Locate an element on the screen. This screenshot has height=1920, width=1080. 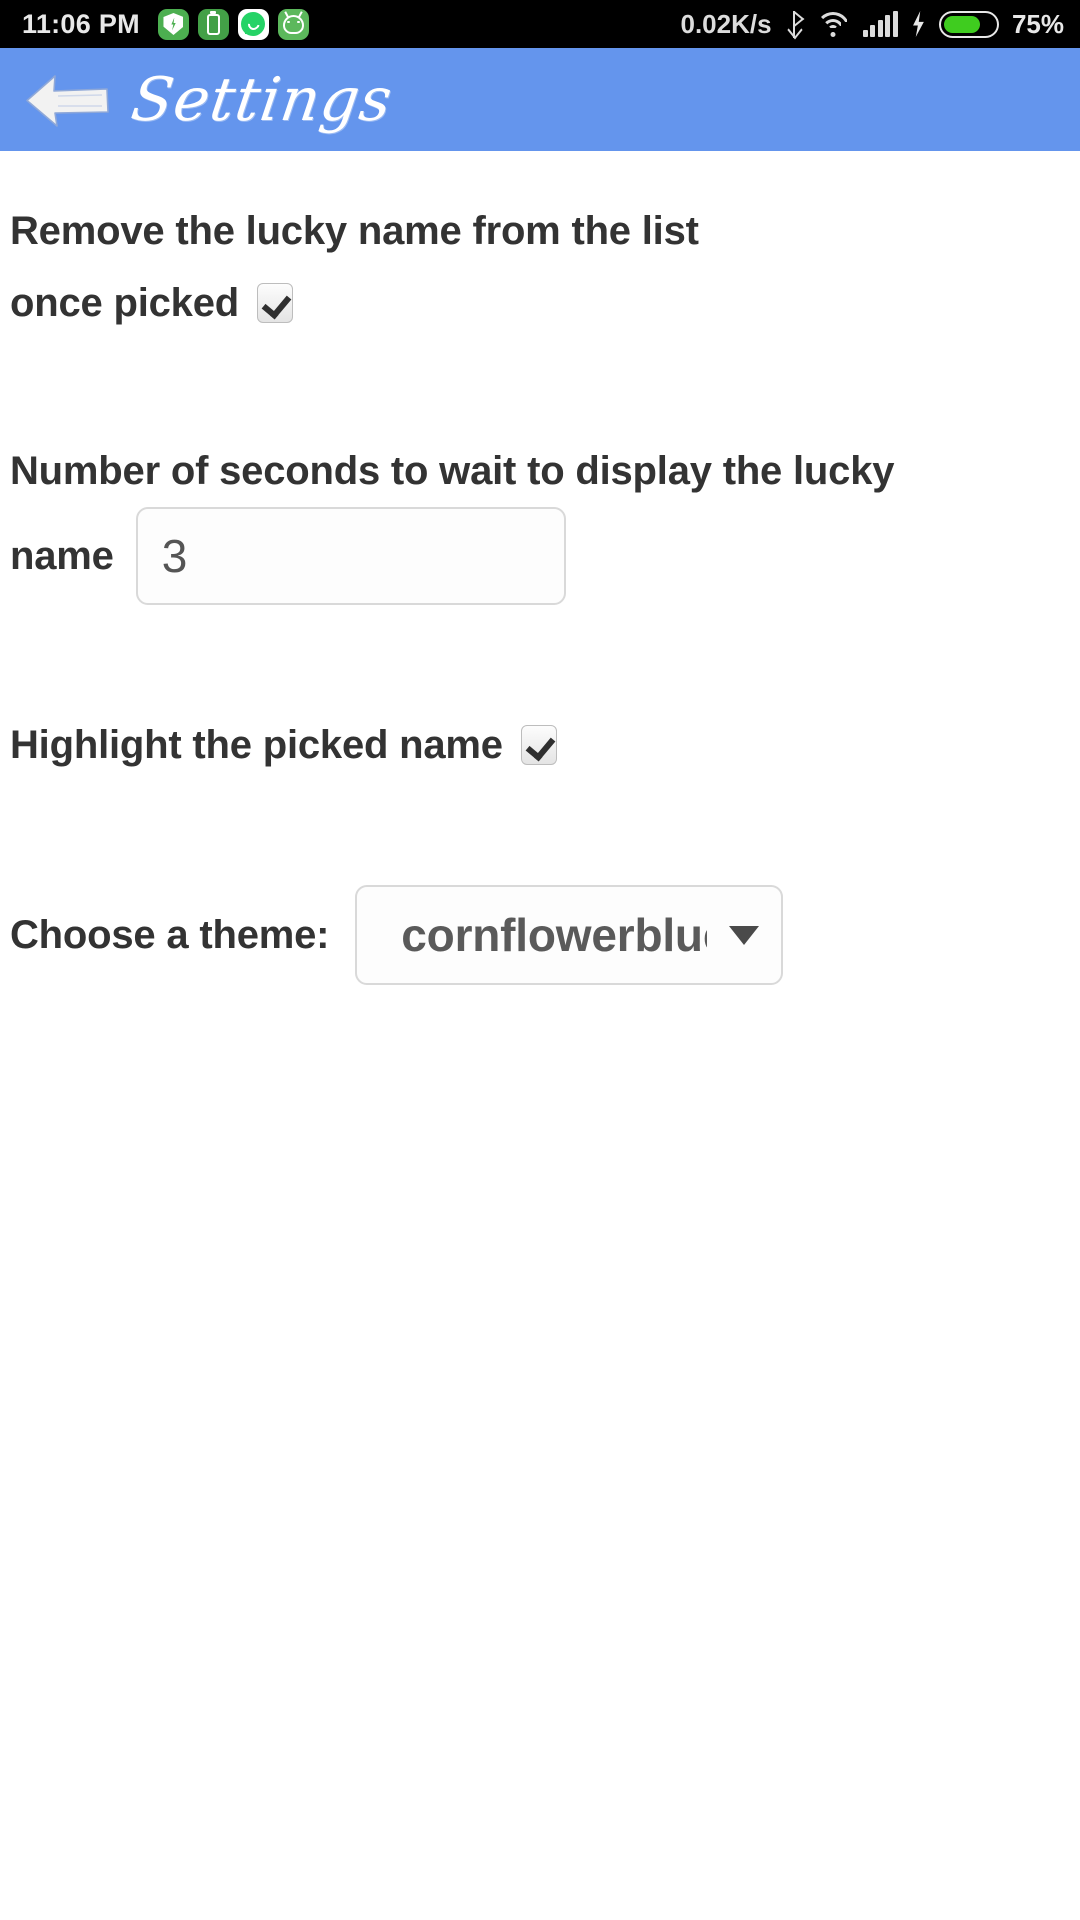
setting-highlight-picked-name-label: Highlight the picked name is located at coordinates (256, 745).